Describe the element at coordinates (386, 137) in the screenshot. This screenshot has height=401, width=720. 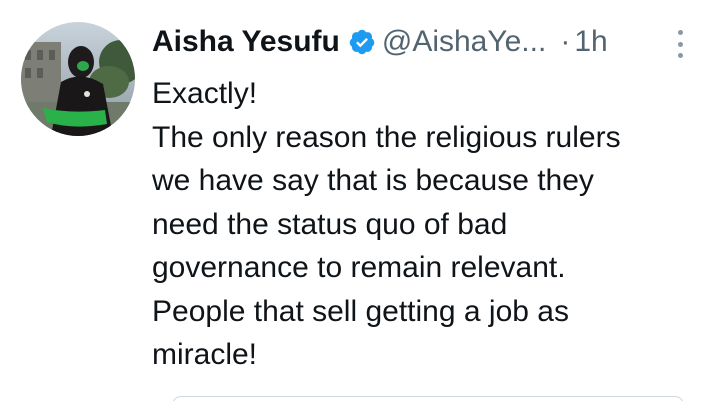
I see `tweet-text-line: The only reason the religious rulers` at that location.